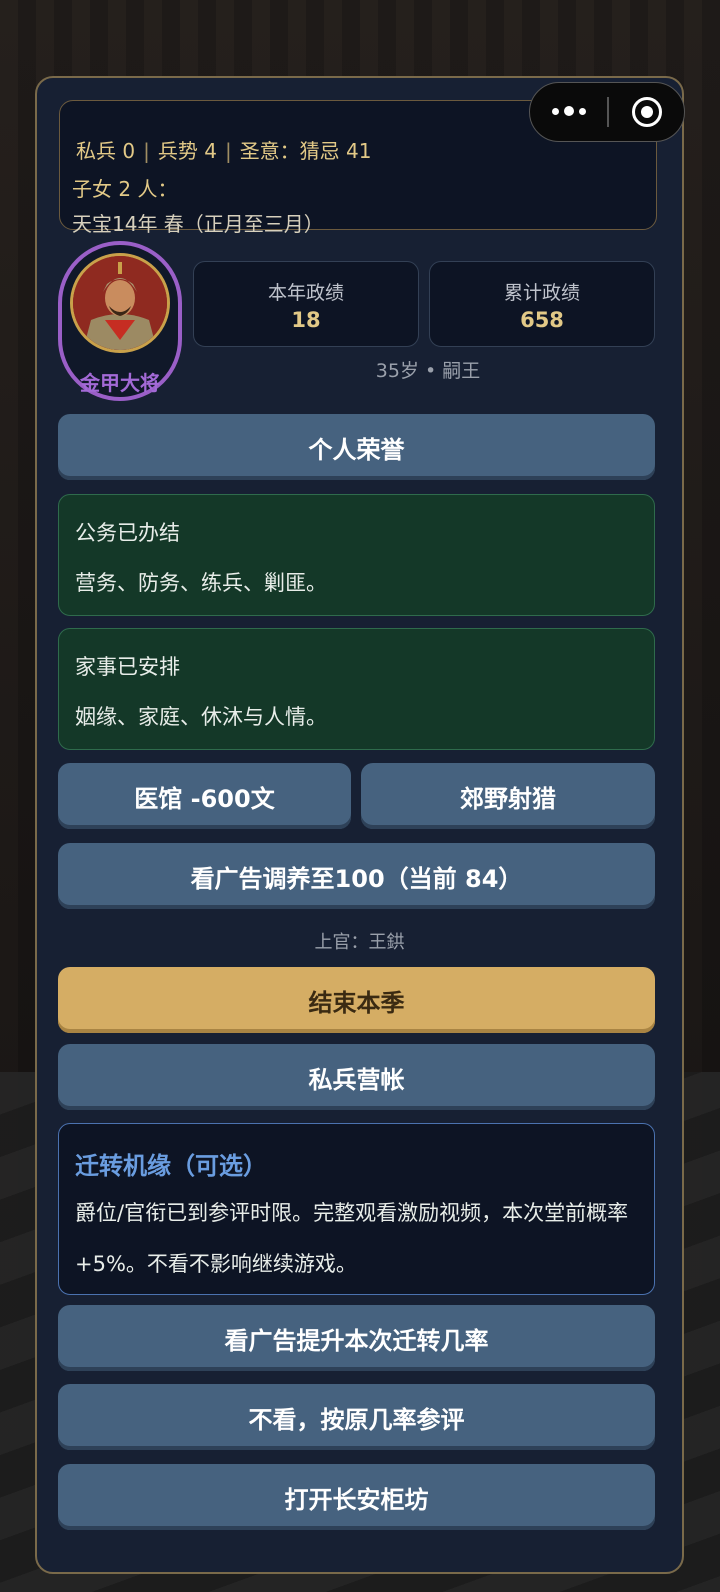 This screenshot has width=720, height=1592. Describe the element at coordinates (356, 1417) in the screenshot. I see `skip-ad-button: 不看，按原几率参评` at that location.